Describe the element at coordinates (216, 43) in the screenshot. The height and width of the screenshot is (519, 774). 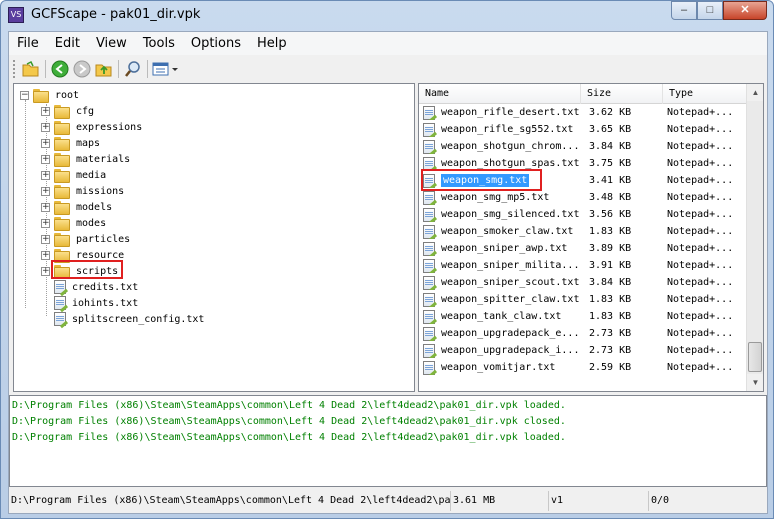
I see `menu-options: Options` at that location.